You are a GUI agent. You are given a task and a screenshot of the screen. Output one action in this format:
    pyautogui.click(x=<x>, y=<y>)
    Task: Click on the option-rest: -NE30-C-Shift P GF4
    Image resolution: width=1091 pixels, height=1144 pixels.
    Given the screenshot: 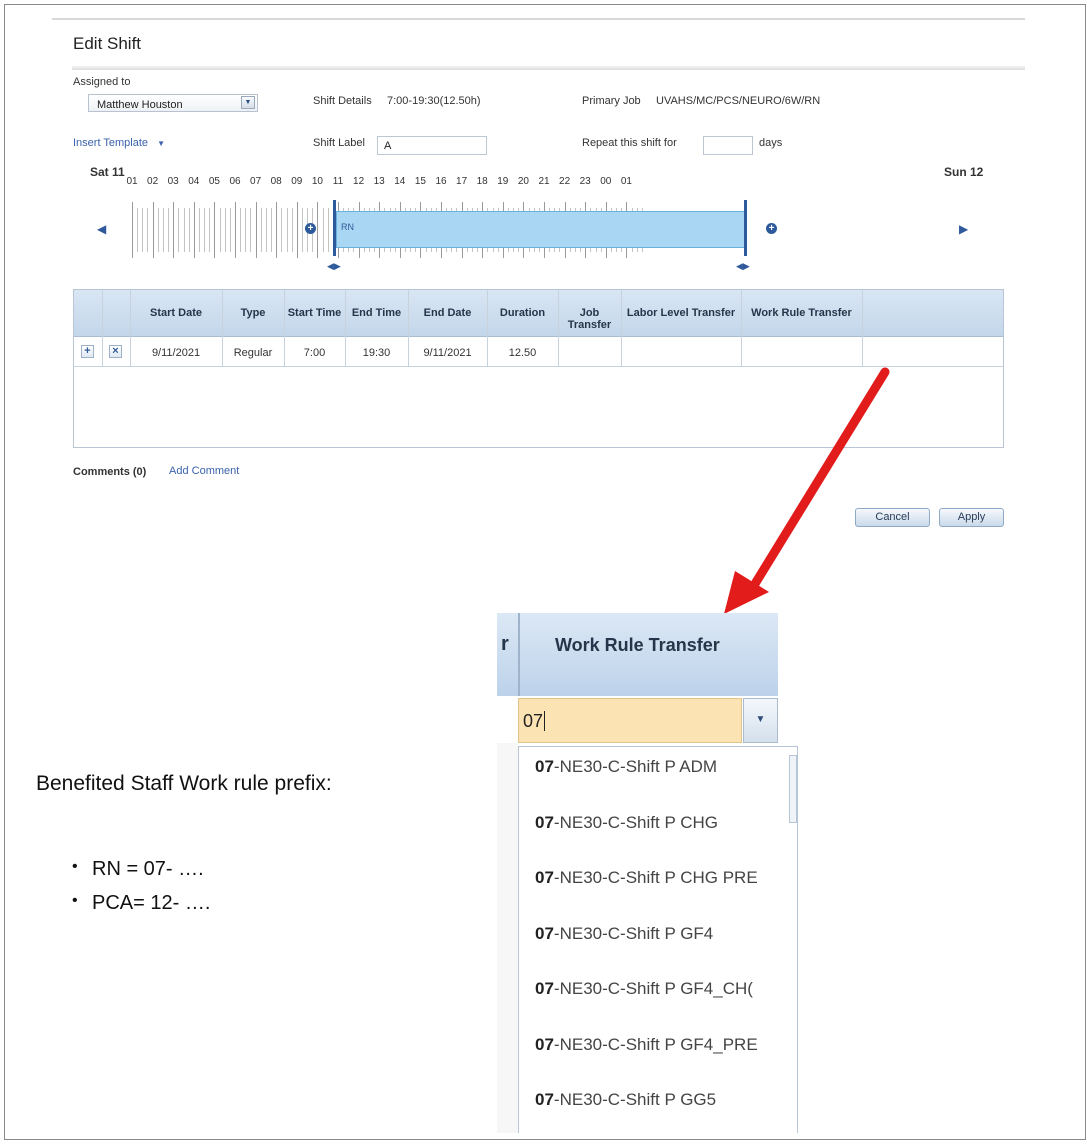 What is the action you would take?
    pyautogui.click(x=633, y=933)
    